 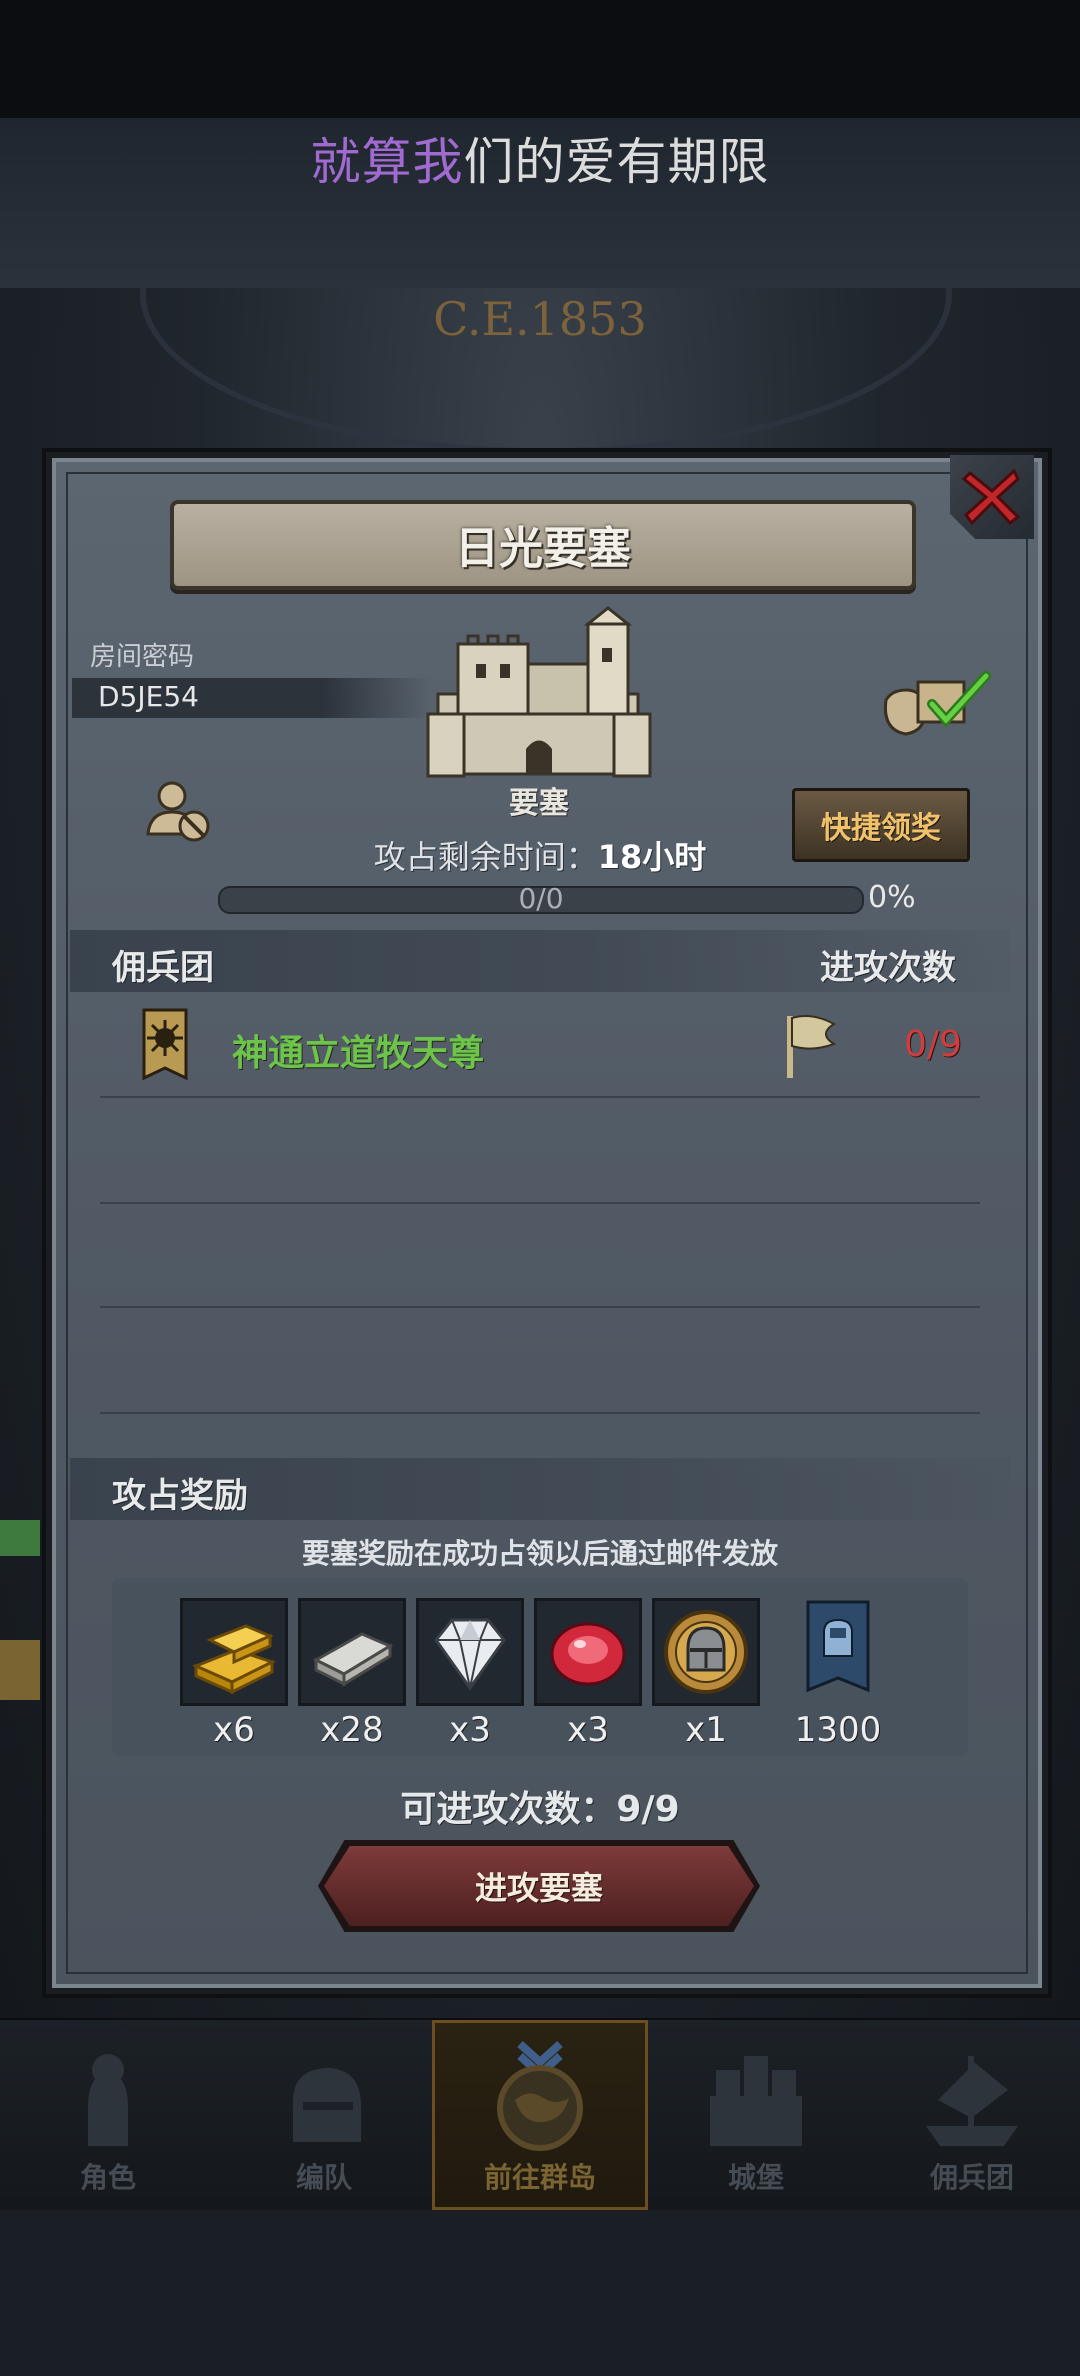 I want to click on remaining-time-label: 攻占剩余时间：, so click(x=485, y=857).